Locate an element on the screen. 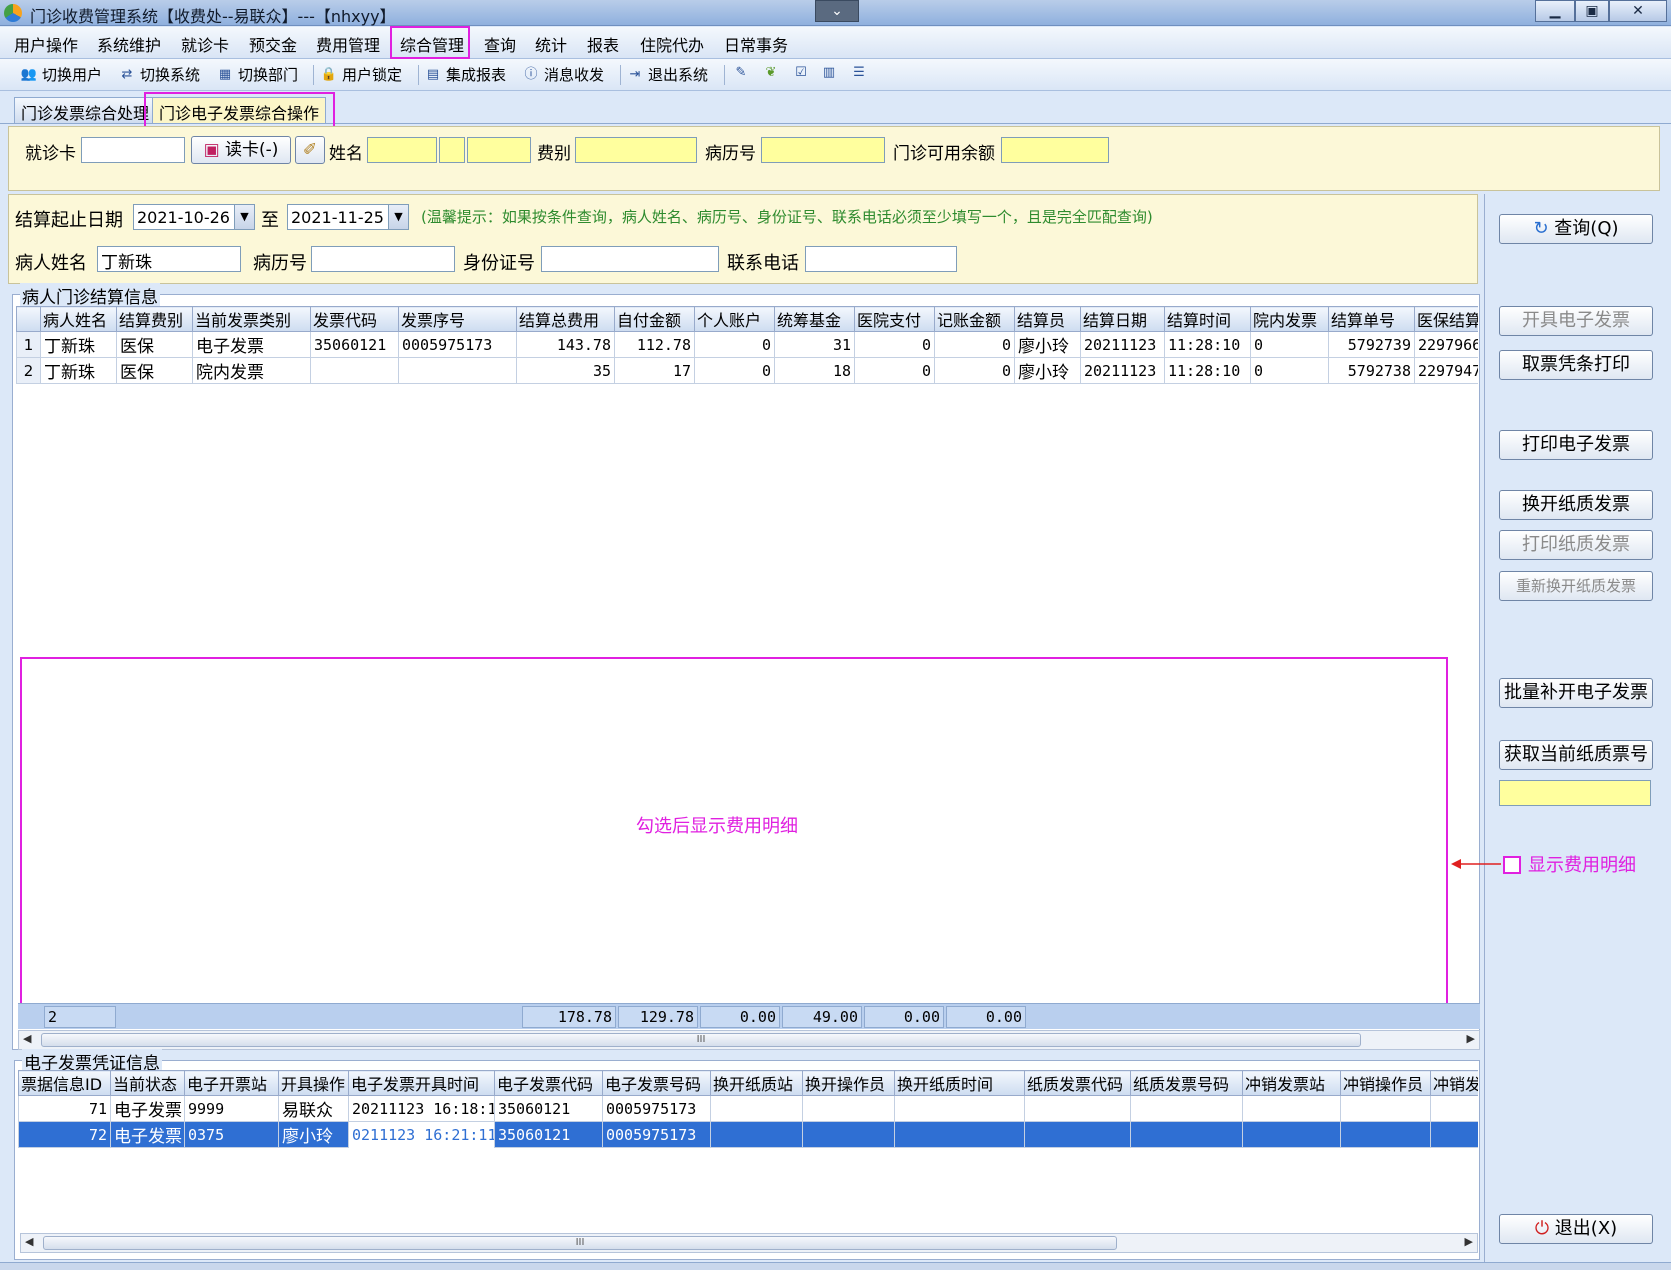 This screenshot has height=1270, width=1671. integrated-report-button: ▤ 集成报表 is located at coordinates (465, 74).